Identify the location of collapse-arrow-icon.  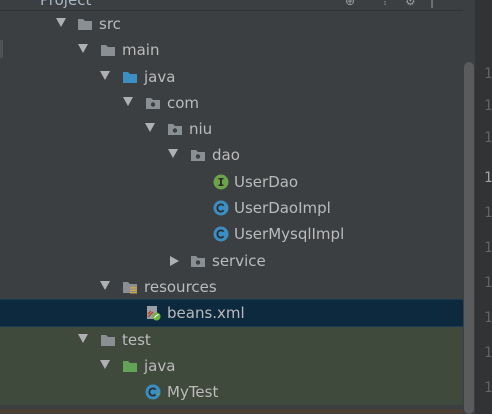
(174, 261).